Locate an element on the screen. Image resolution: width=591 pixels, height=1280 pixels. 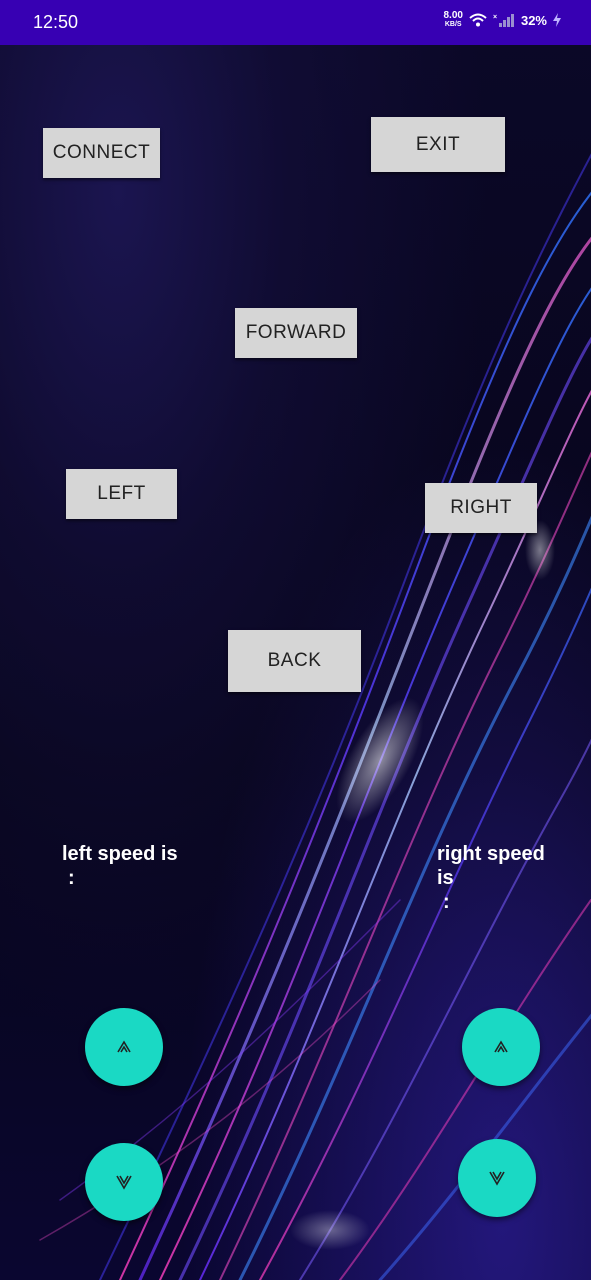
left-speed-up-button is located at coordinates (124, 1047).